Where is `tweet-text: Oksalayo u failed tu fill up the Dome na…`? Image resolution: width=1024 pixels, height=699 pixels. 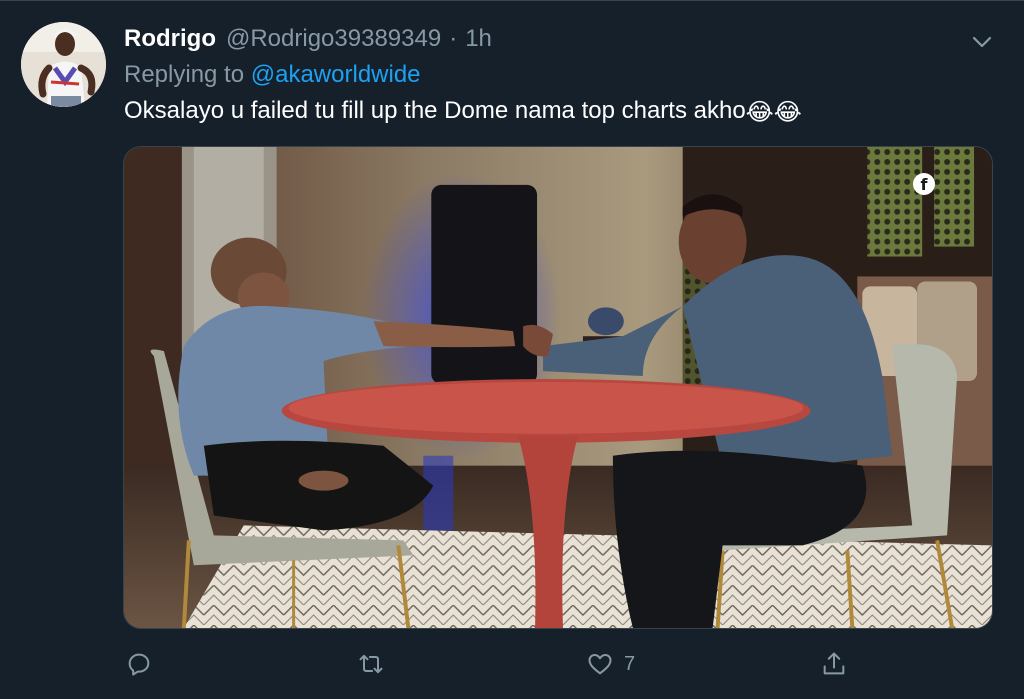 tweet-text: Oksalayo u failed tu fill up the Dome na… is located at coordinates (463, 112).